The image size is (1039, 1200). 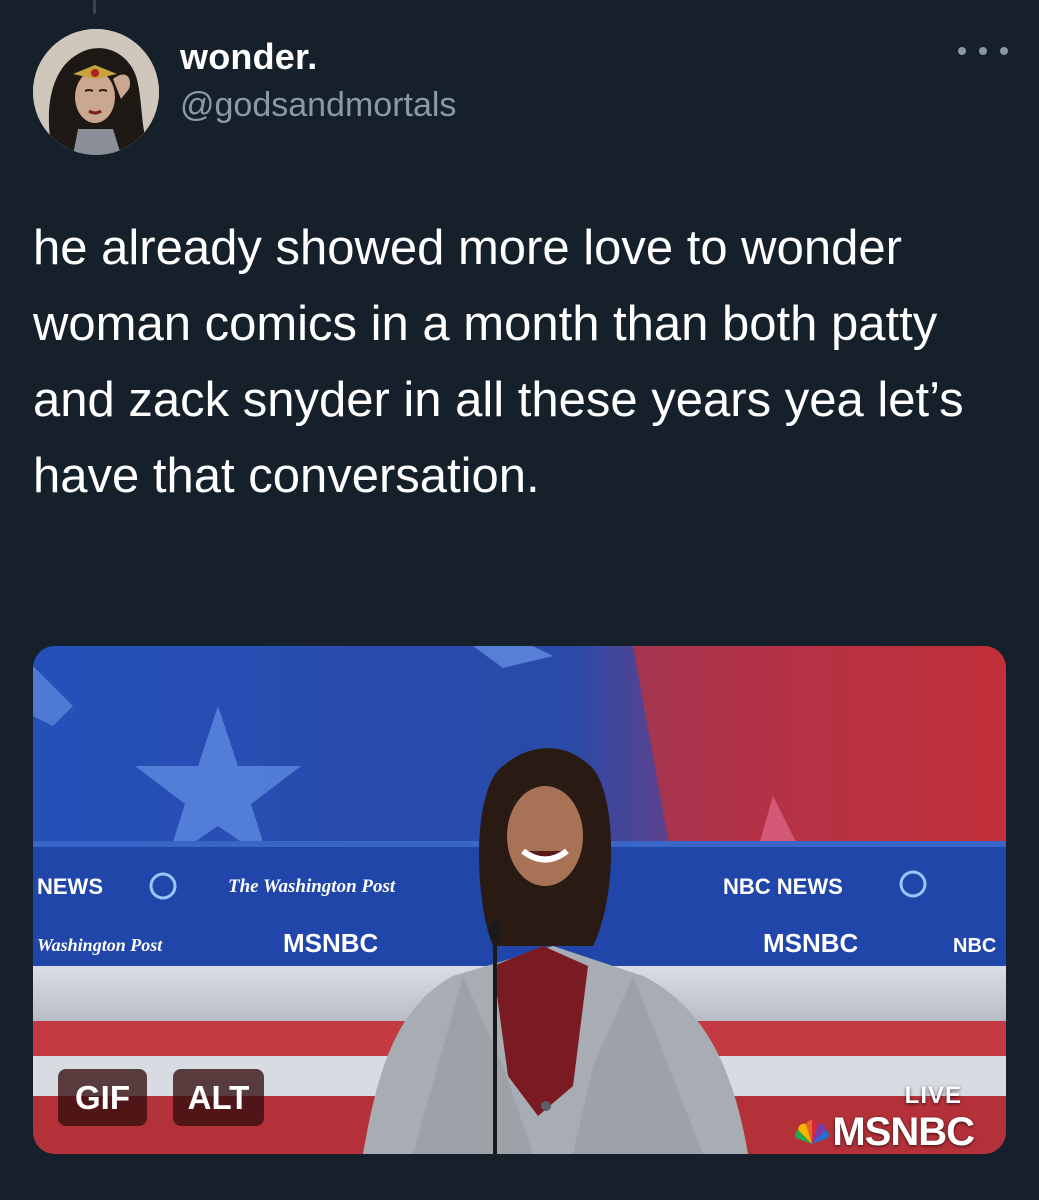 I want to click on alt-text-button: ALT, so click(x=218, y=1097).